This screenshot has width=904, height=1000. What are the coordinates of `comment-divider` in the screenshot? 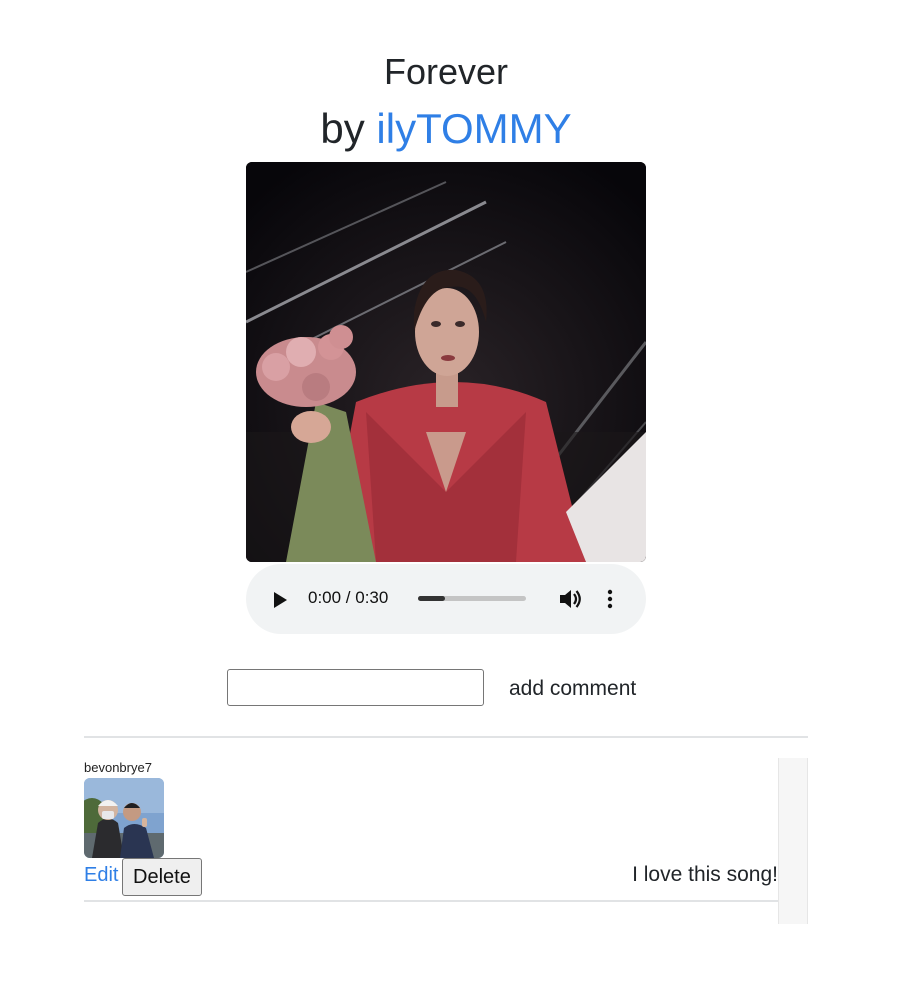 It's located at (431, 901).